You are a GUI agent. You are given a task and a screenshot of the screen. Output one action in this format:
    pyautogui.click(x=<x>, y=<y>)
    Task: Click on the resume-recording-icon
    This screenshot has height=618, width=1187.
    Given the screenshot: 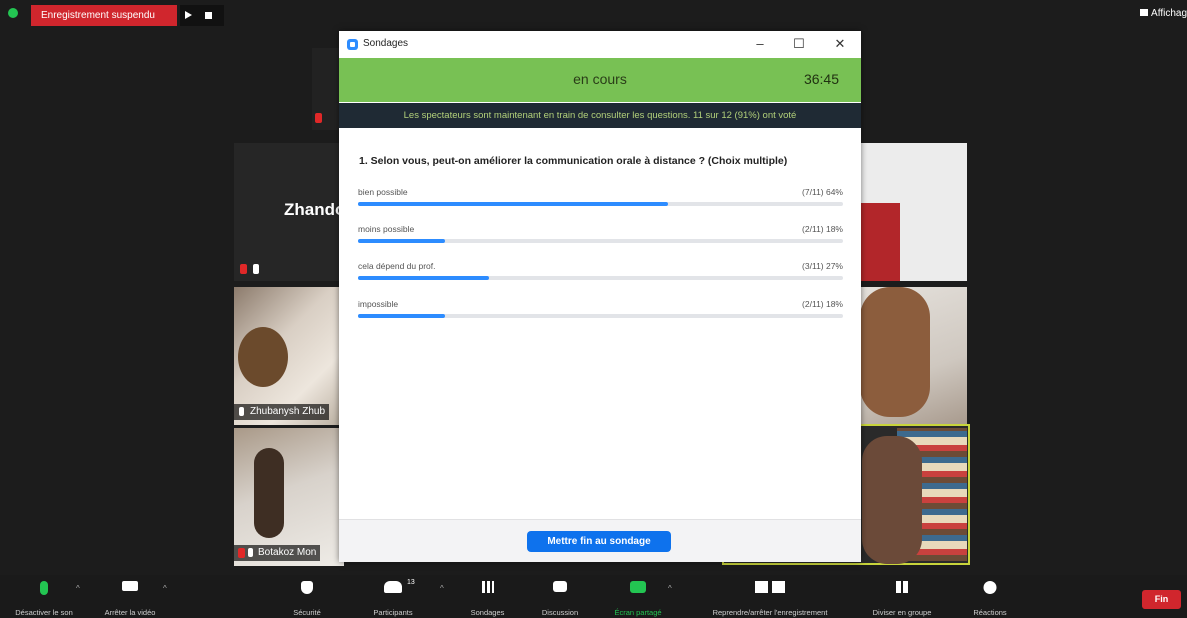 What is the action you would take?
    pyautogui.click(x=188, y=15)
    